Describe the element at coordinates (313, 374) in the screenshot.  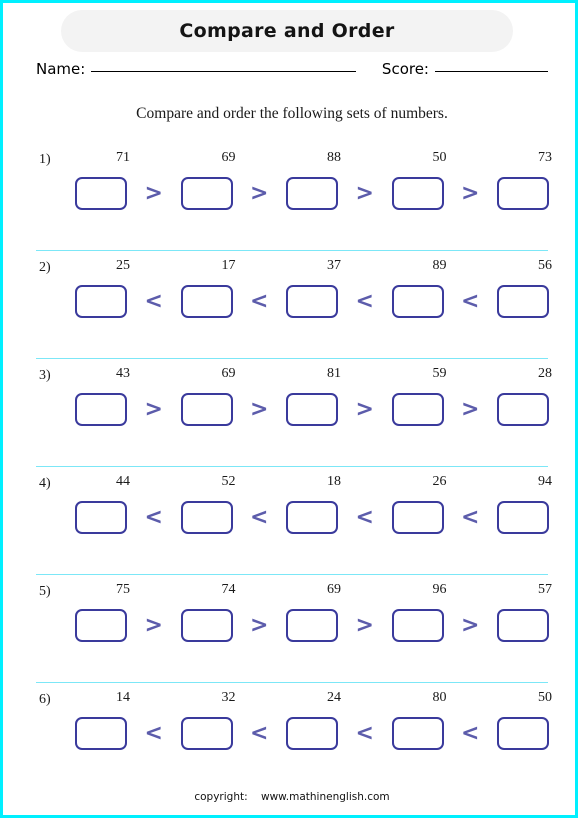
I see `given-numbers: 43 69 81 59 28` at that location.